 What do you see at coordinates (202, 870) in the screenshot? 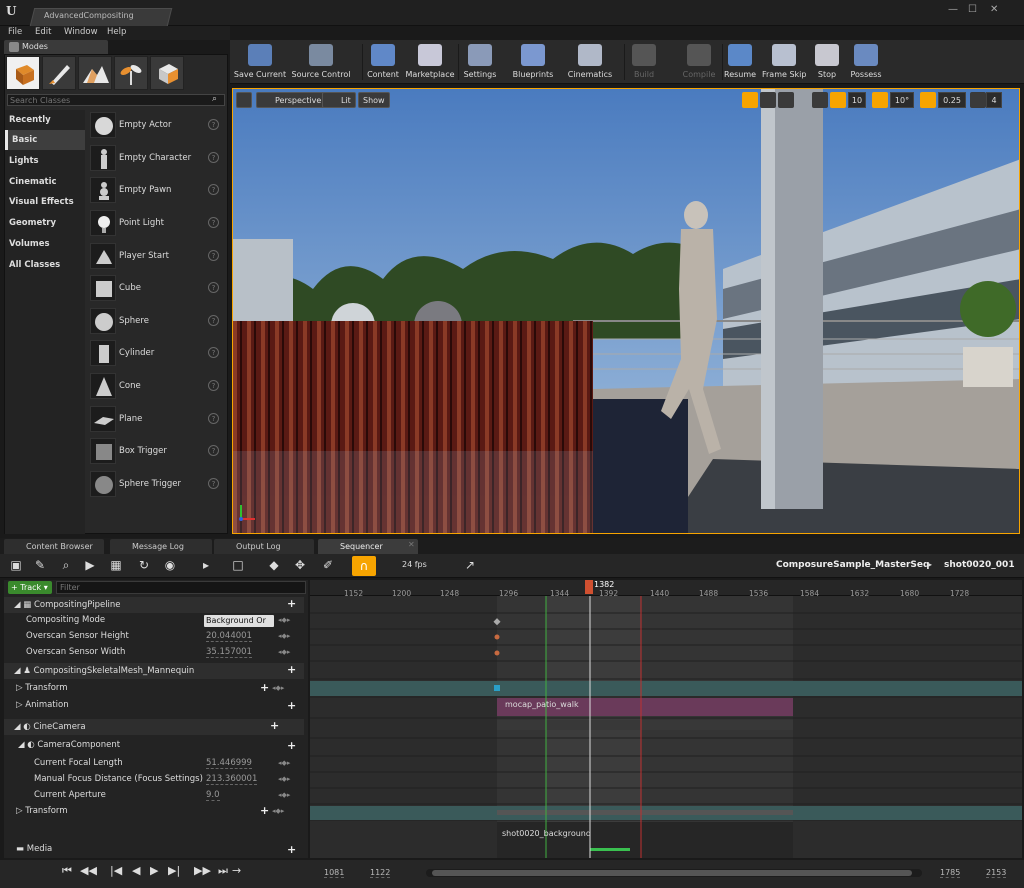
I see `step-forward-icon: ▶▶` at bounding box center [202, 870].